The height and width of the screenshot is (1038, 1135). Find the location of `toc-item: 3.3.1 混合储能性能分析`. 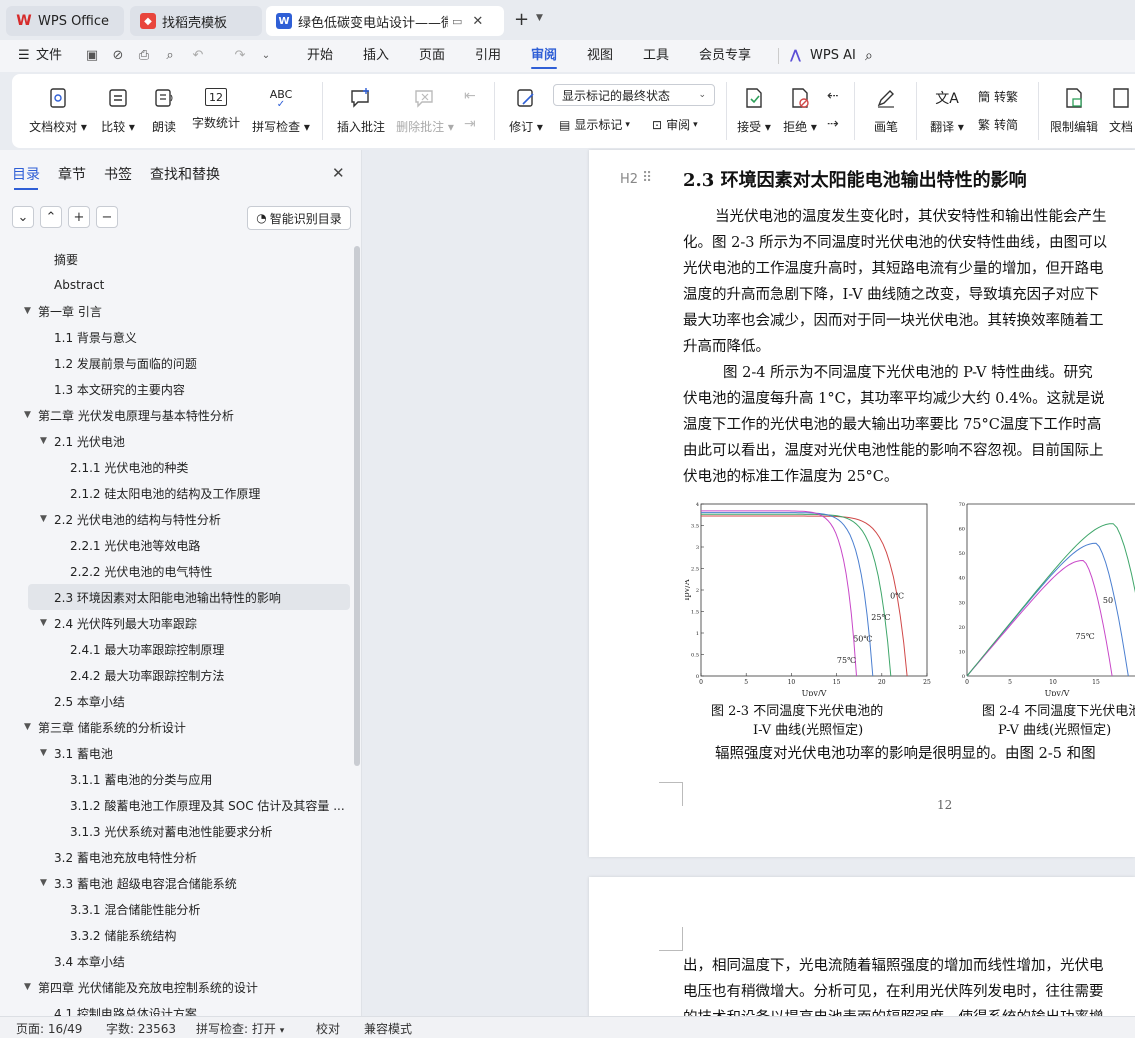

toc-item: 3.3.1 混合储能性能分析 is located at coordinates (175, 909).